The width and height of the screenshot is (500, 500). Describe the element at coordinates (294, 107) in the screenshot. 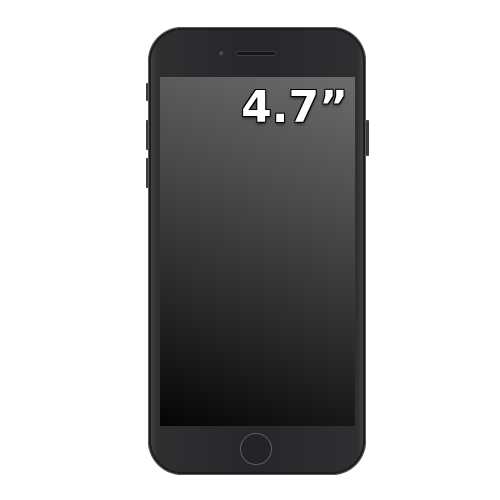

I see `screen-size-label: 4.7”` at that location.